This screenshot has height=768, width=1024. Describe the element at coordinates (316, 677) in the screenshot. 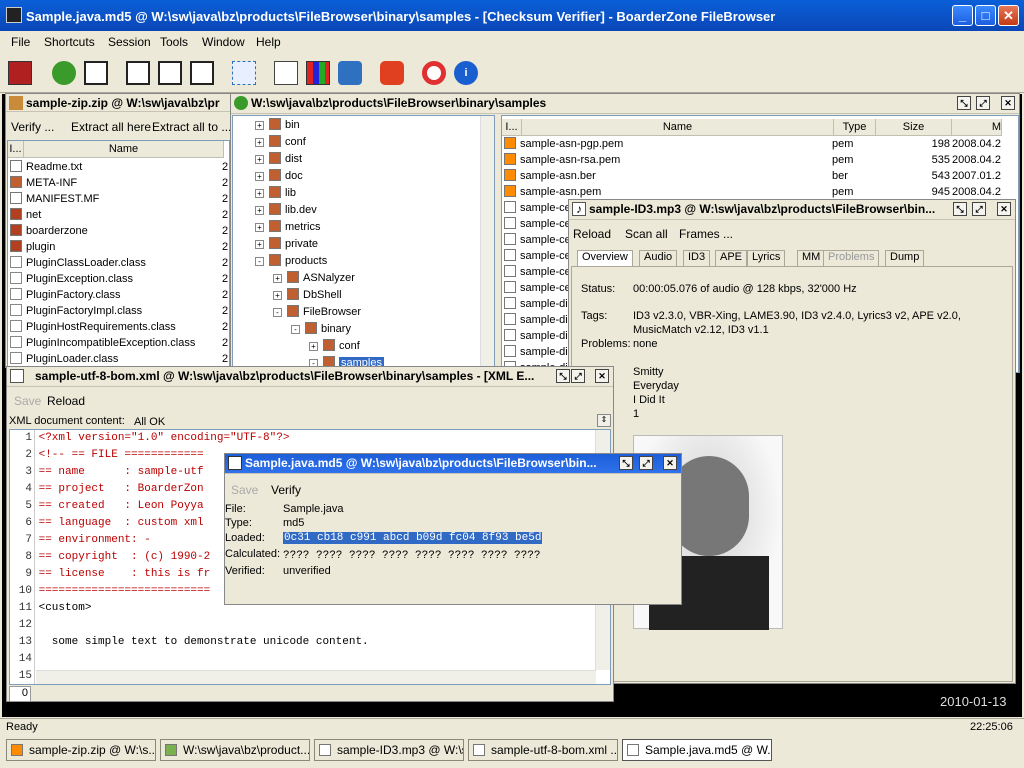

I see `xml-scrollbar-h` at that location.